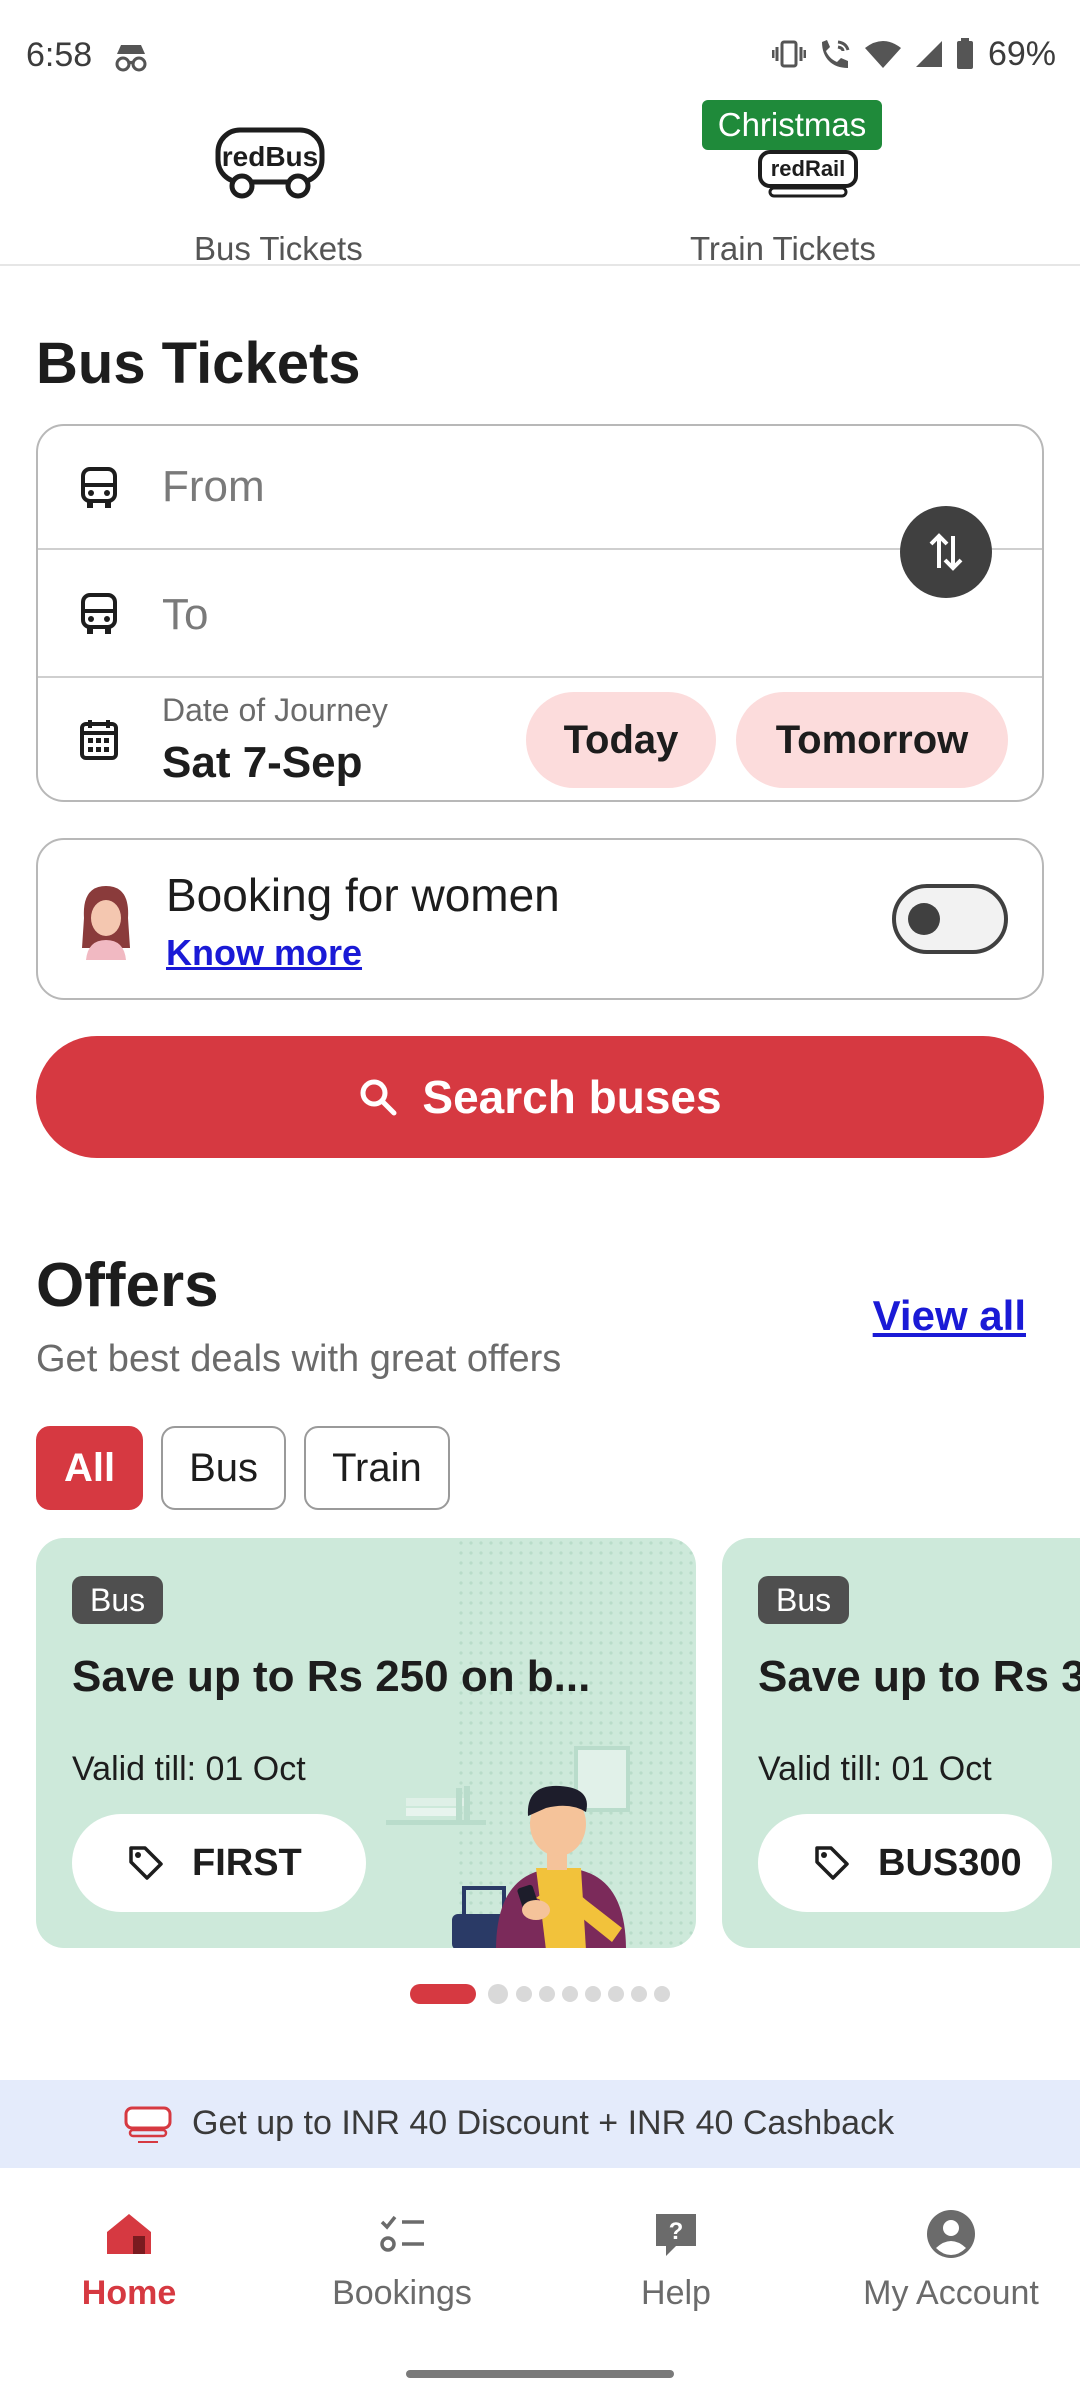 This screenshot has width=1080, height=2400. What do you see at coordinates (951, 2234) in the screenshot?
I see `account-icon` at bounding box center [951, 2234].